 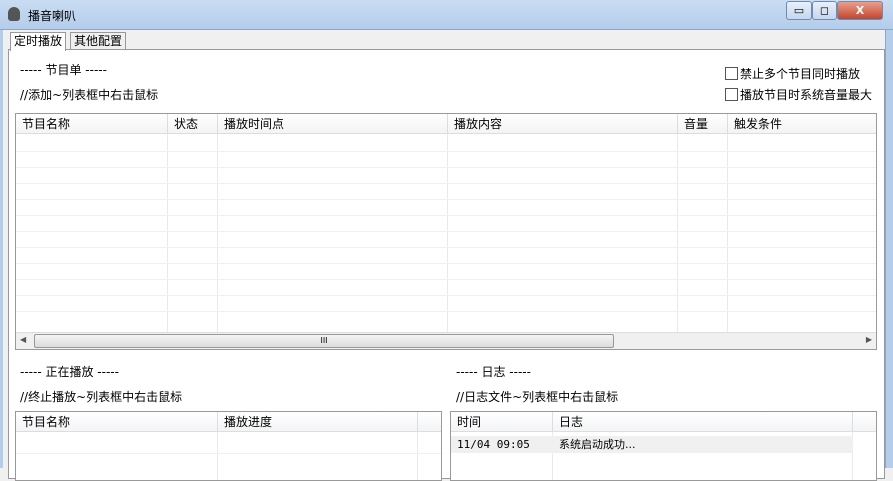 What do you see at coordinates (563, 123) in the screenshot?
I see `col-content: 播放内容` at bounding box center [563, 123].